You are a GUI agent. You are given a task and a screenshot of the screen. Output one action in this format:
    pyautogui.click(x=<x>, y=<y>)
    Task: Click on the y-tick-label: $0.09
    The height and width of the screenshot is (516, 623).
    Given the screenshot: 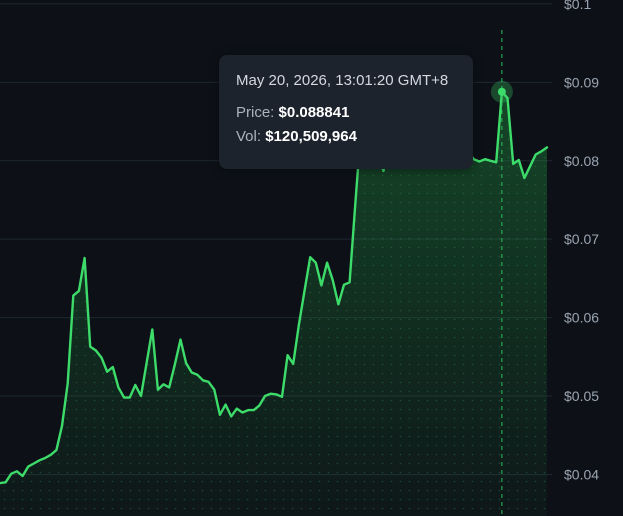 What is the action you would take?
    pyautogui.click(x=581, y=82)
    